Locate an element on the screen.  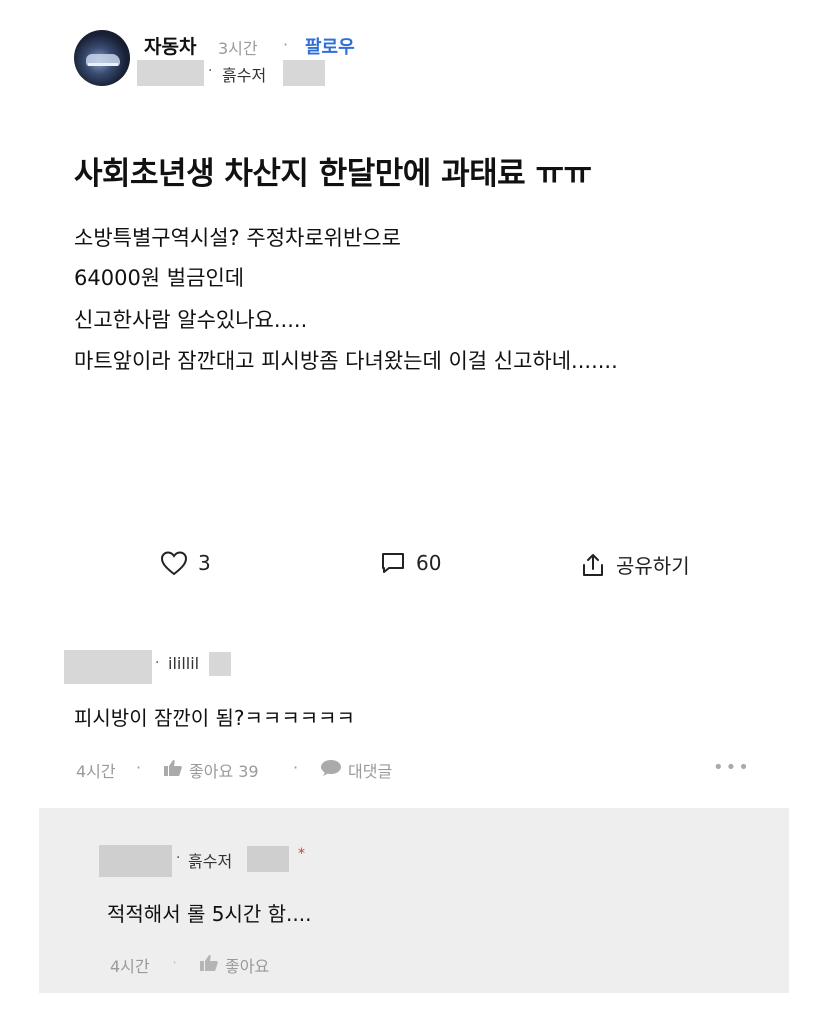
comment-time: 4시간 is located at coordinates (96, 771).